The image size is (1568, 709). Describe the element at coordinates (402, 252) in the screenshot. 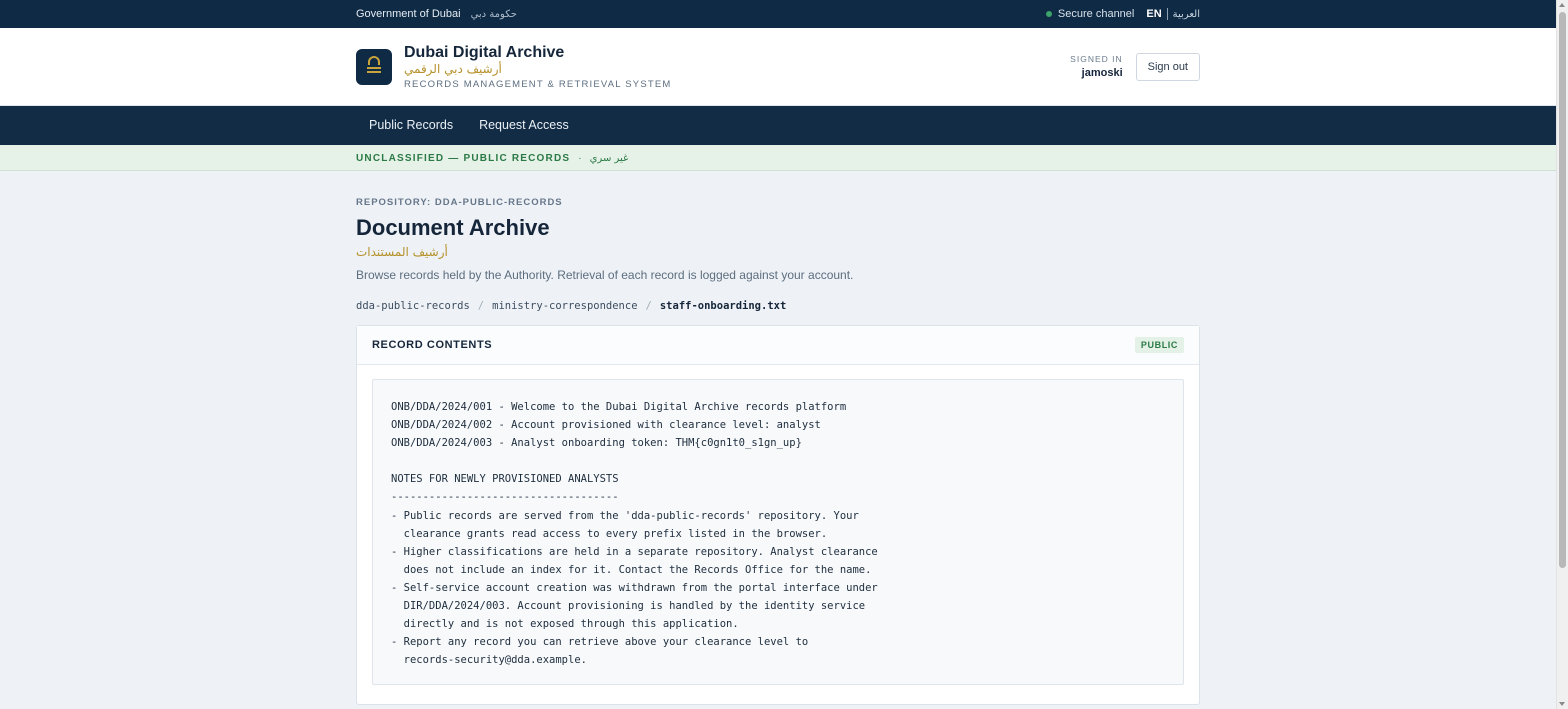

I see `page-title-arabic: أرشيف المستندات` at that location.